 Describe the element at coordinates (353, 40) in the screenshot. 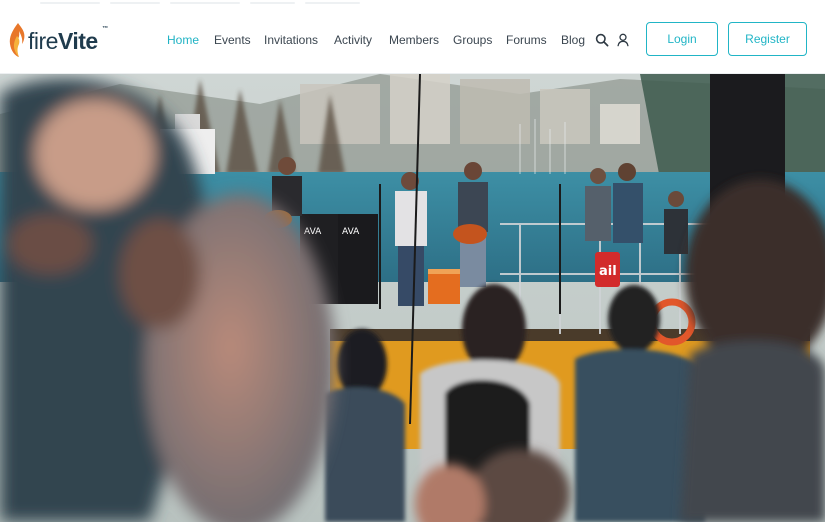

I see `nav-activity: Activity` at that location.